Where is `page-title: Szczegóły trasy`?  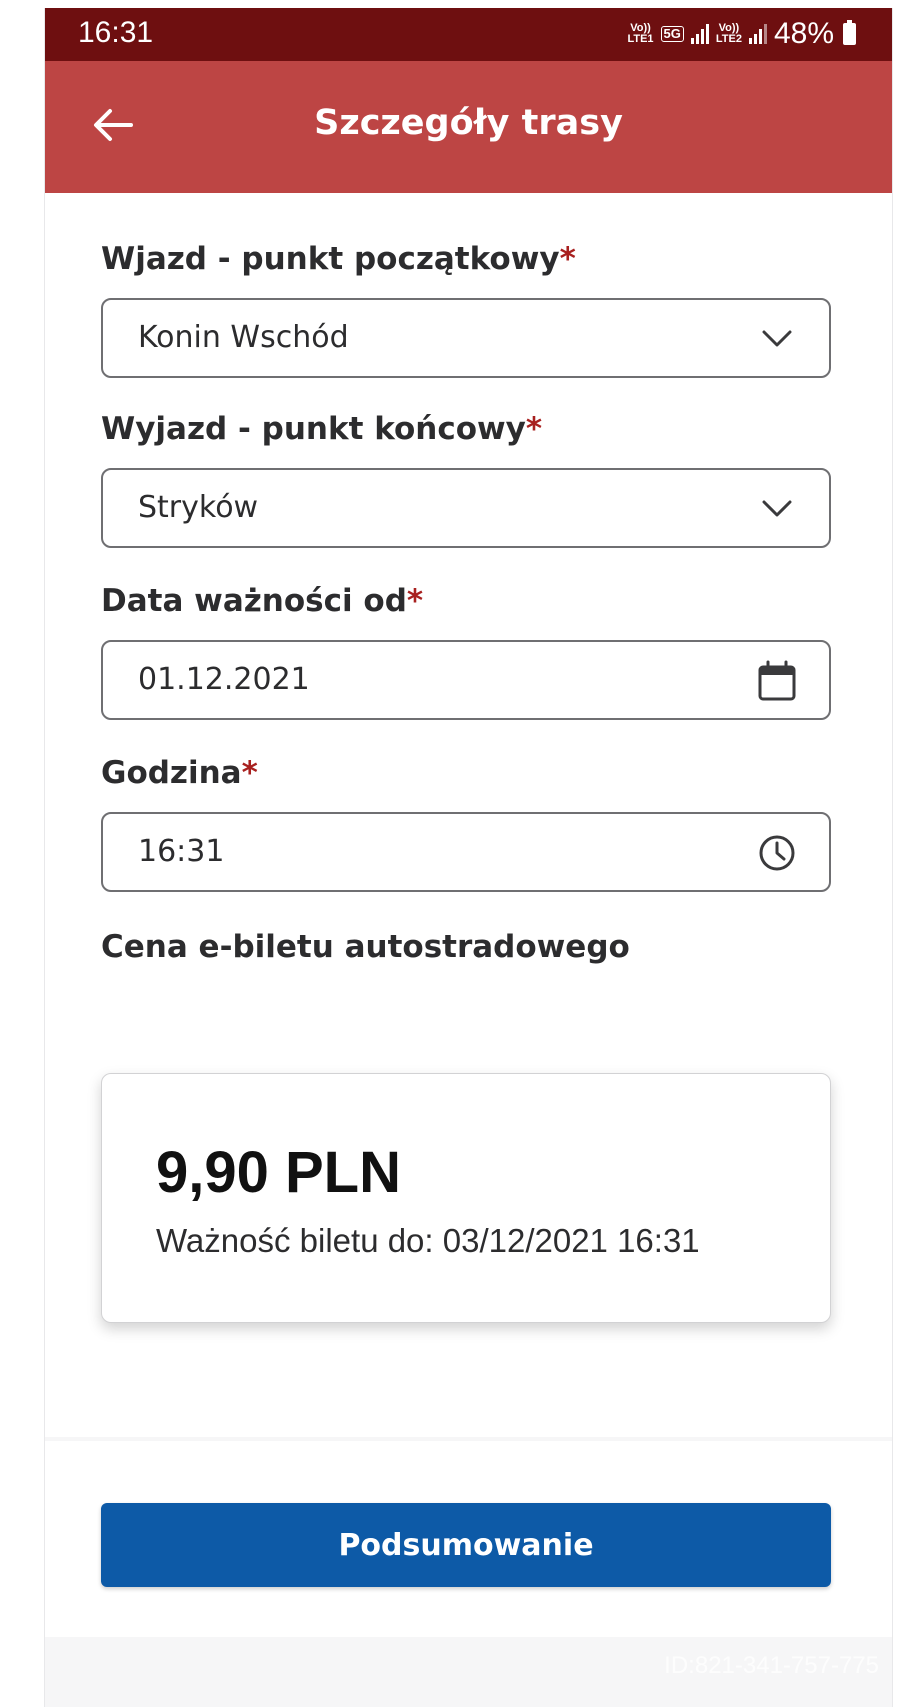 page-title: Szczegóły trasy is located at coordinates (468, 123).